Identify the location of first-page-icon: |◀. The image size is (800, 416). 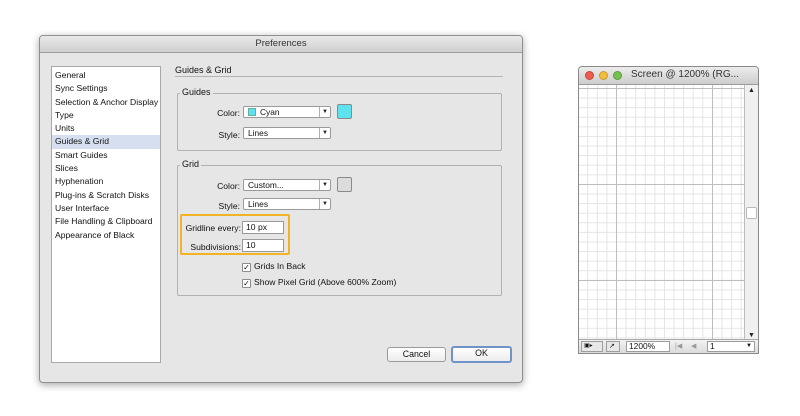
(678, 346).